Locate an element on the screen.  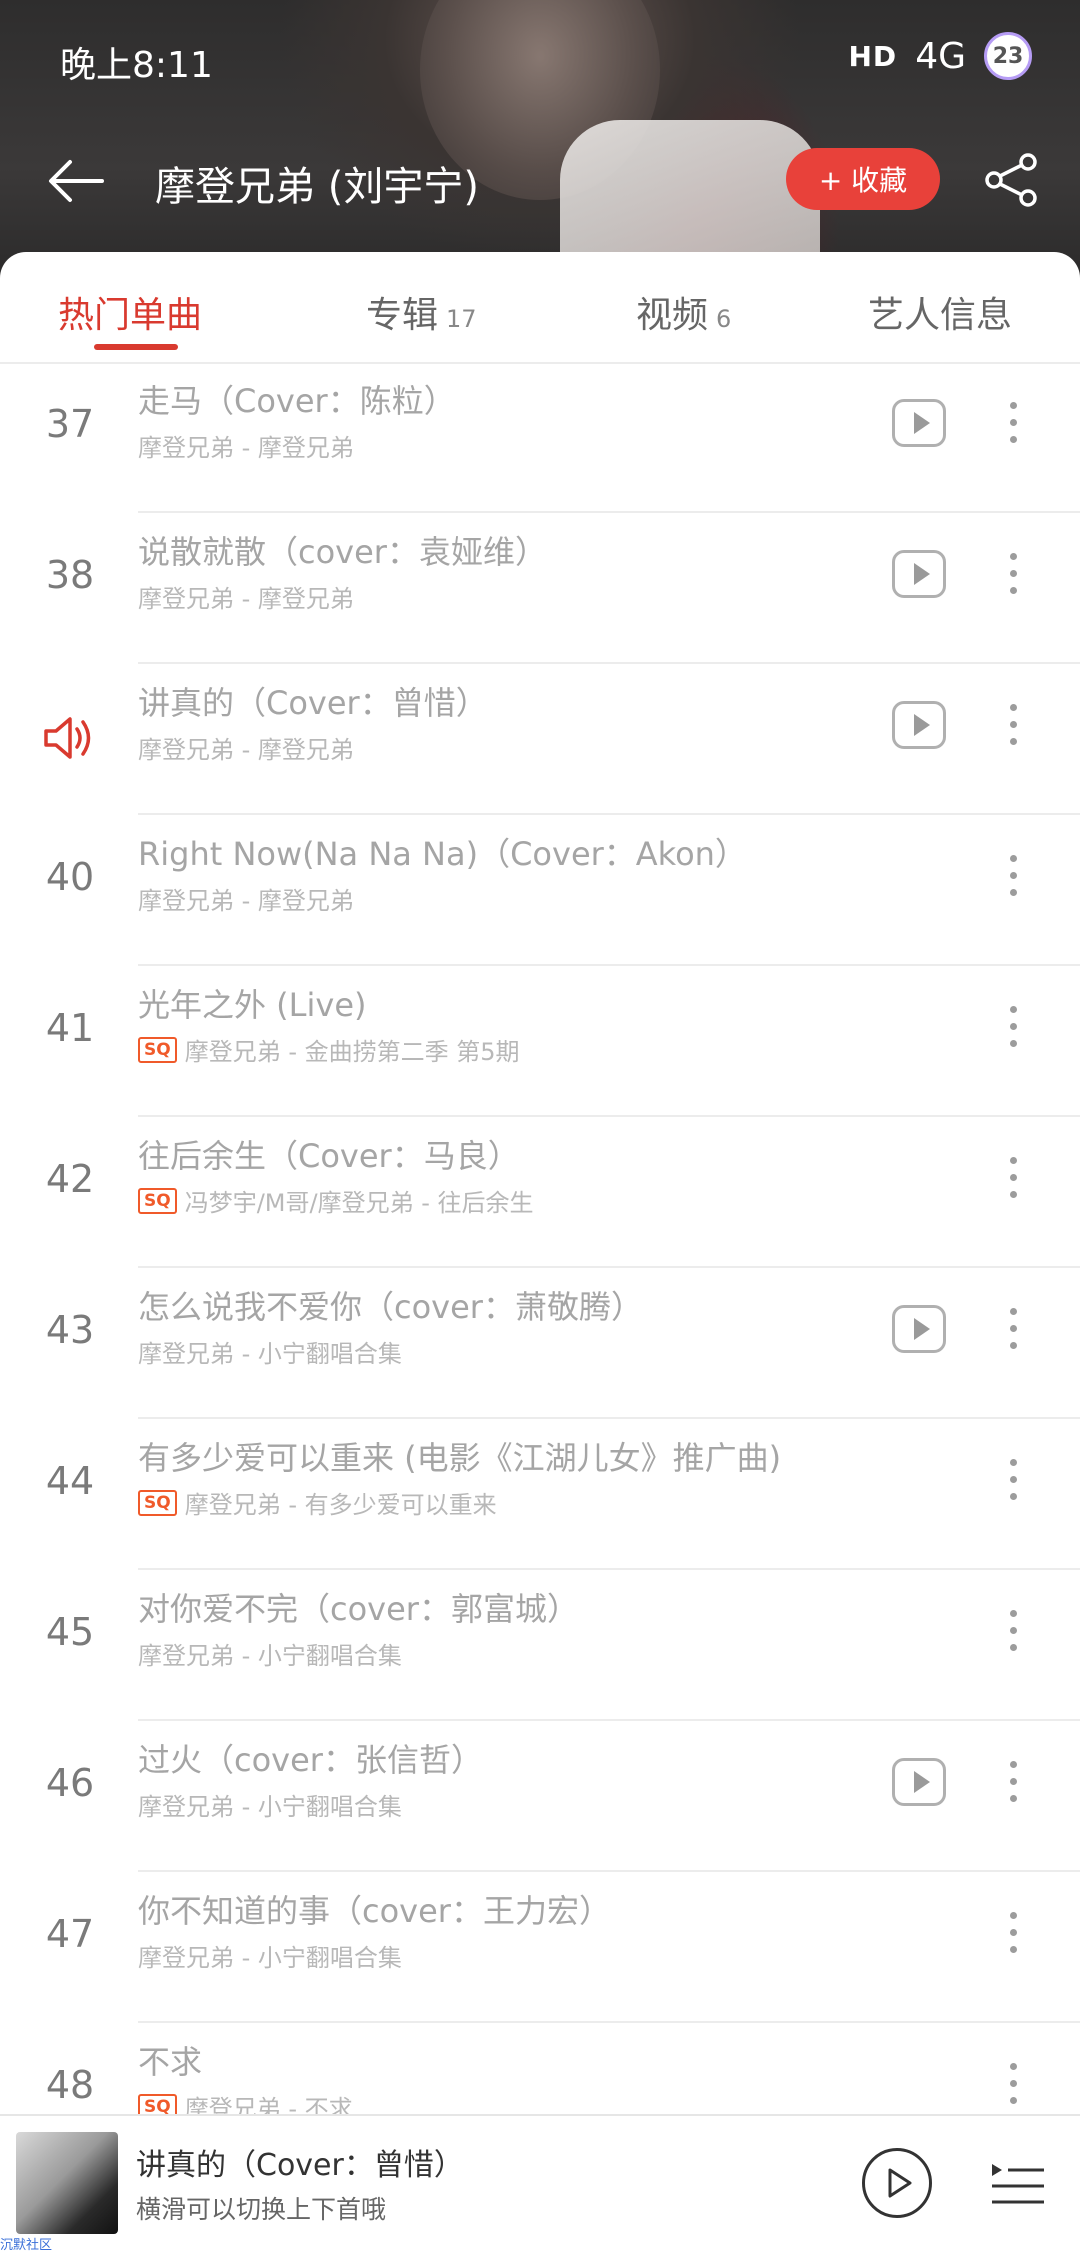
song-row: 38 说散就散（cover：袁娅维） 摩登兄弟 - 摩登兄弟 is located at coordinates (540, 588).